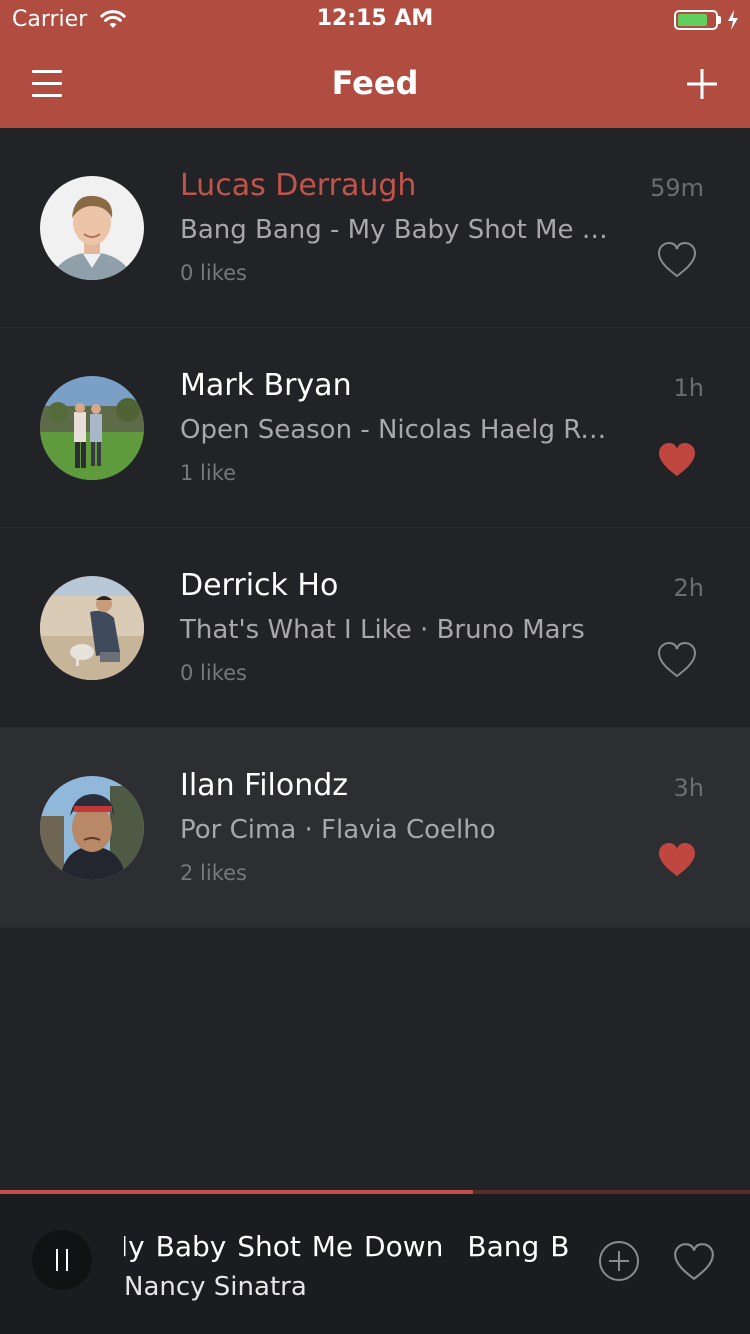  Describe the element at coordinates (619, 1261) in the screenshot. I see `add-circle-icon` at that location.